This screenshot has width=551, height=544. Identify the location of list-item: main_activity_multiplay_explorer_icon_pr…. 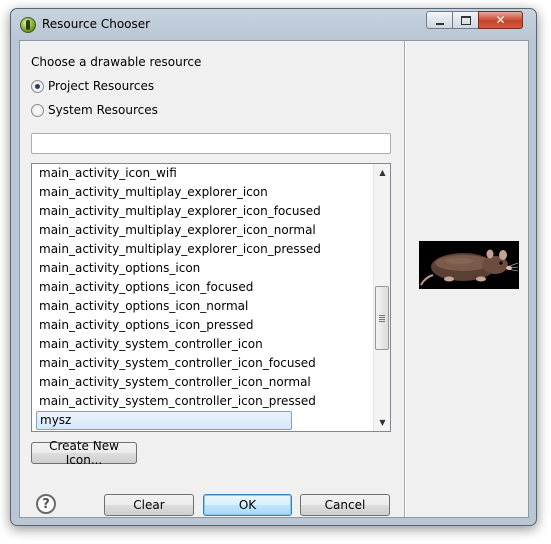
(202, 249).